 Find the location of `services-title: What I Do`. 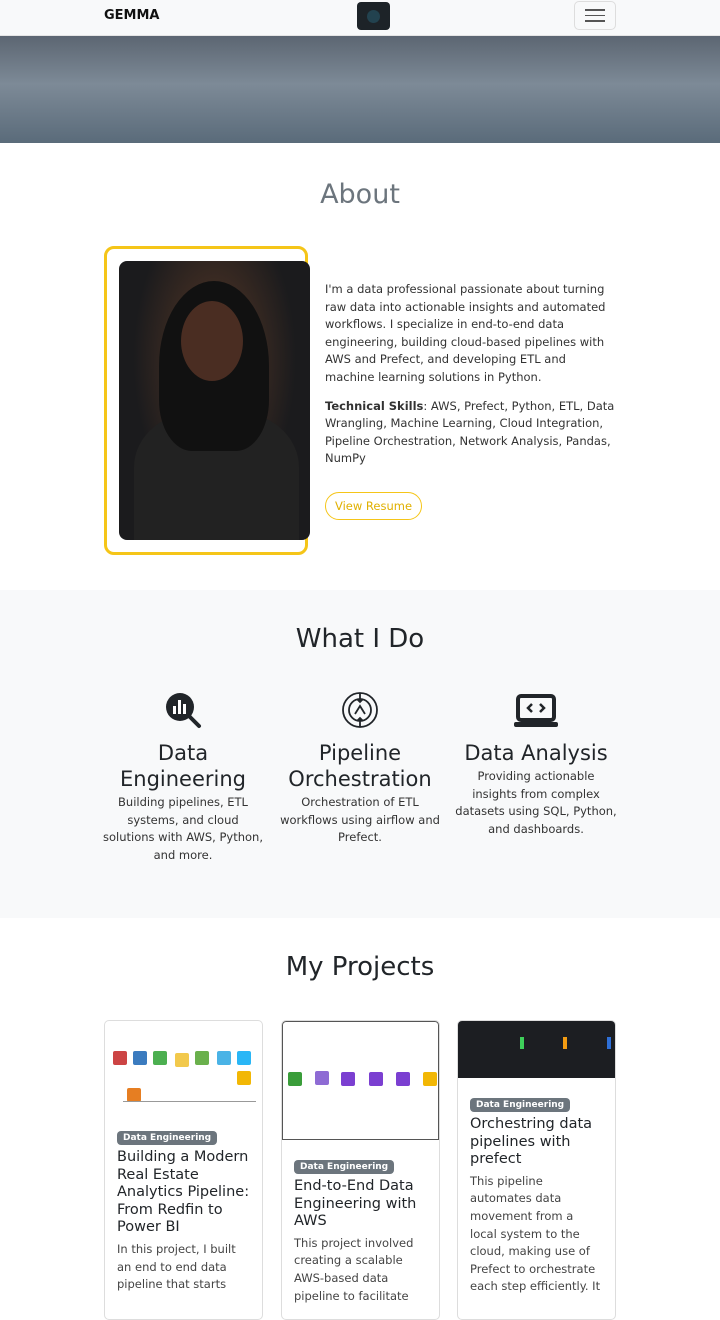

services-title: What I Do is located at coordinates (360, 639).